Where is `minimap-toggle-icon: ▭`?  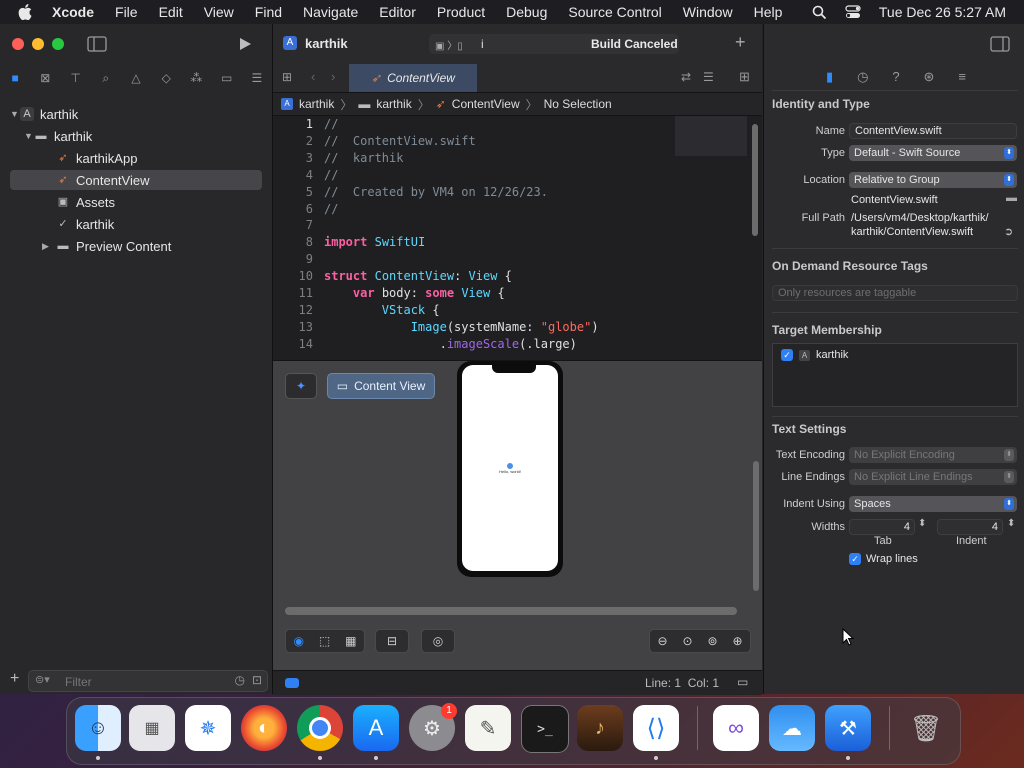 minimap-toggle-icon: ▭ is located at coordinates (742, 682).